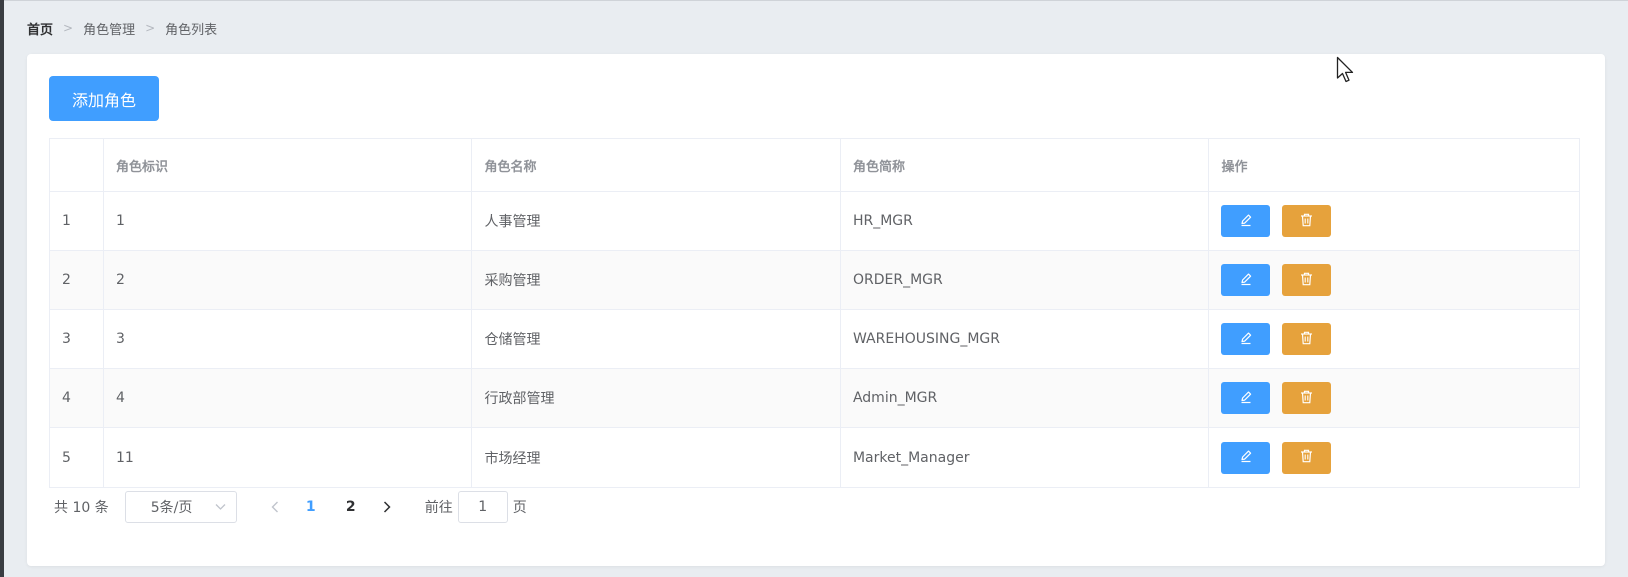 The height and width of the screenshot is (577, 1628). I want to click on role-short-cell: WAREHOUSING_MGR, so click(1025, 339).